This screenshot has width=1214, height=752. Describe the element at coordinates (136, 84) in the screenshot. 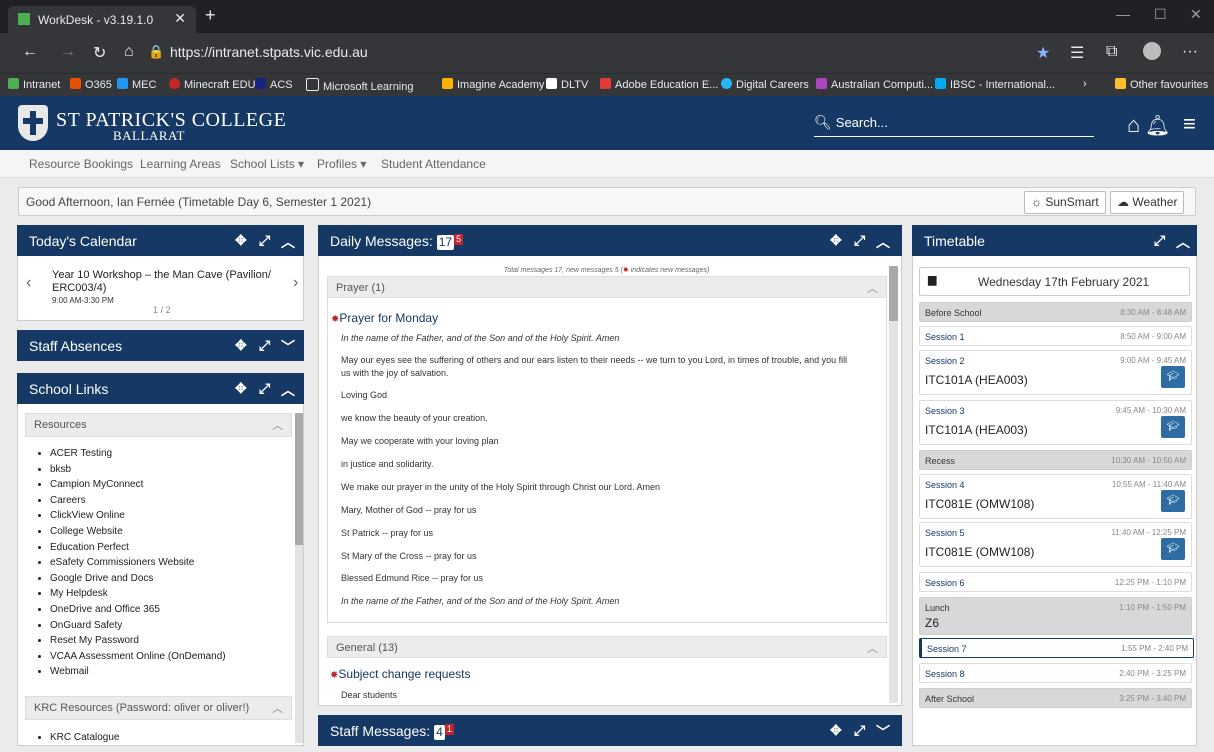

I see `bookmark-mec: MEC` at that location.